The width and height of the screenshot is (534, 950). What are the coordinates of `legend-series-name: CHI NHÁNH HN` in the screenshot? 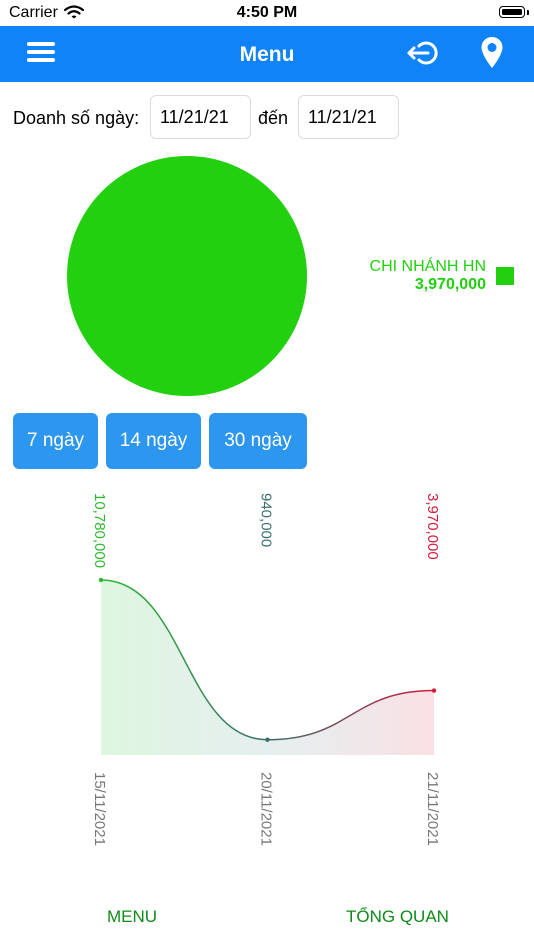 It's located at (427, 266).